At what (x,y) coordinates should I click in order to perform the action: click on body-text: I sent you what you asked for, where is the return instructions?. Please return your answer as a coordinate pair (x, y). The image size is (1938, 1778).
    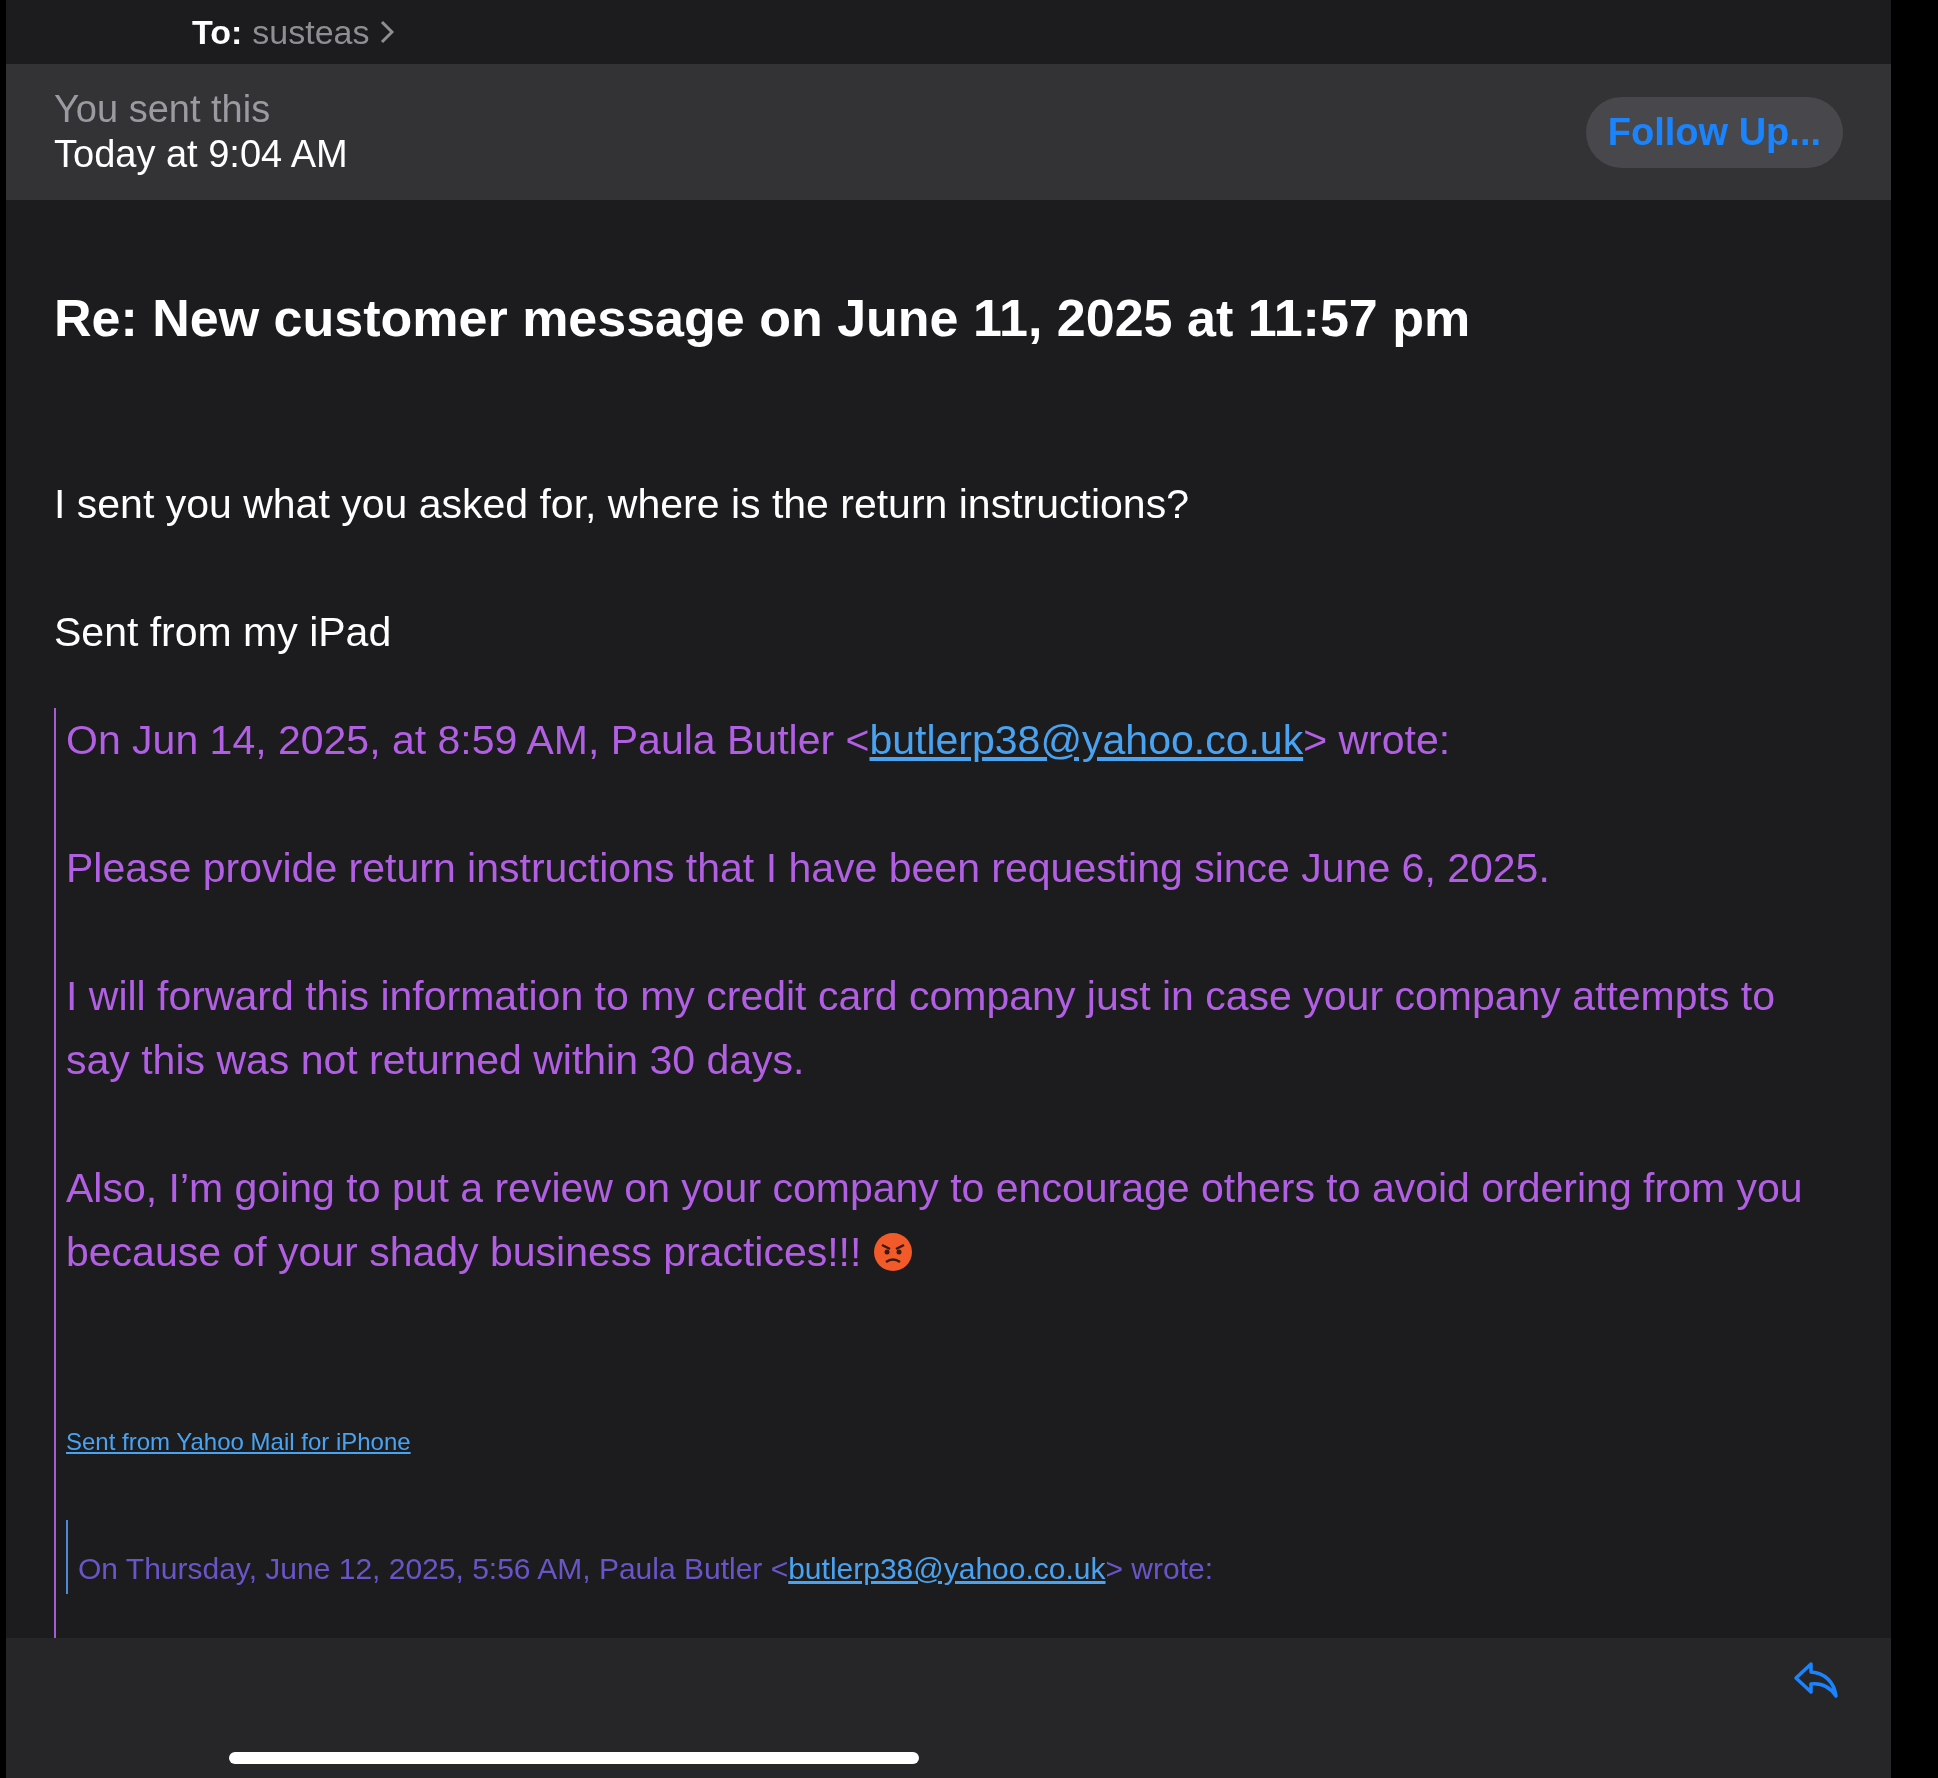
    Looking at the image, I should click on (622, 504).